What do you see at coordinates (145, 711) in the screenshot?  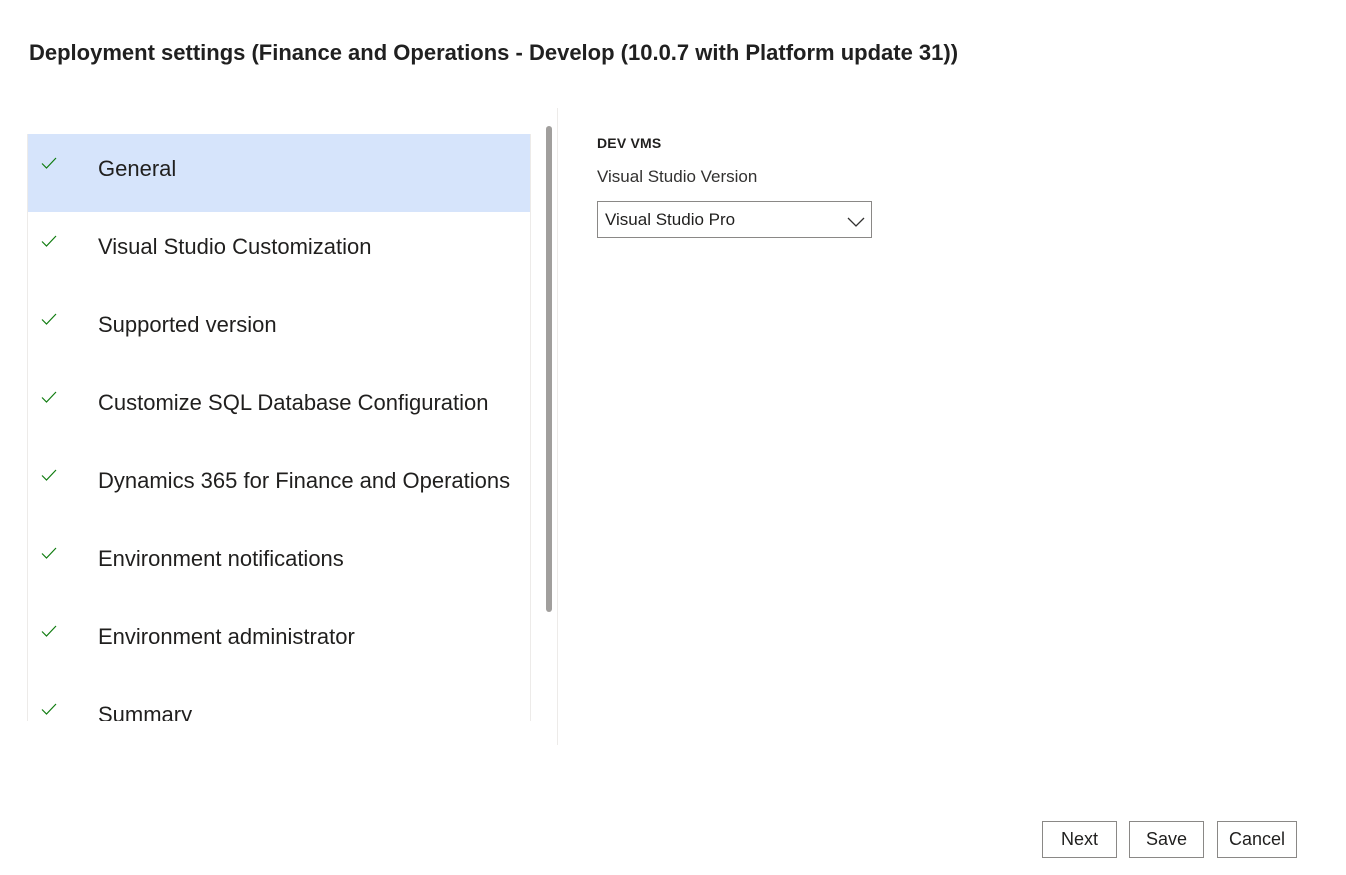 I see `nav-item-label: Summary` at bounding box center [145, 711].